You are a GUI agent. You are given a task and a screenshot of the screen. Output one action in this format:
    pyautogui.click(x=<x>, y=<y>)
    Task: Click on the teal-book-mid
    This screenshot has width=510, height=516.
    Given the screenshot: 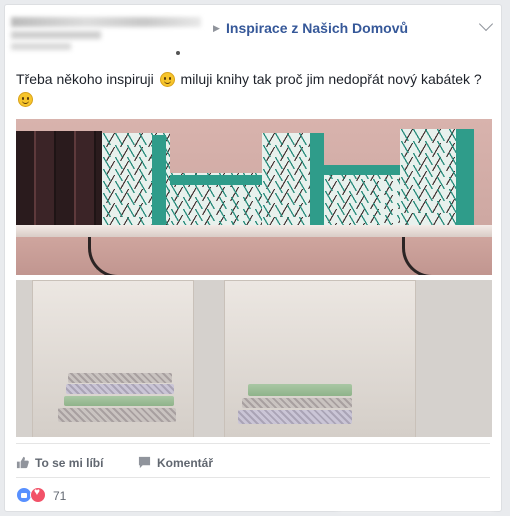 What is the action you would take?
    pyautogui.click(x=317, y=179)
    